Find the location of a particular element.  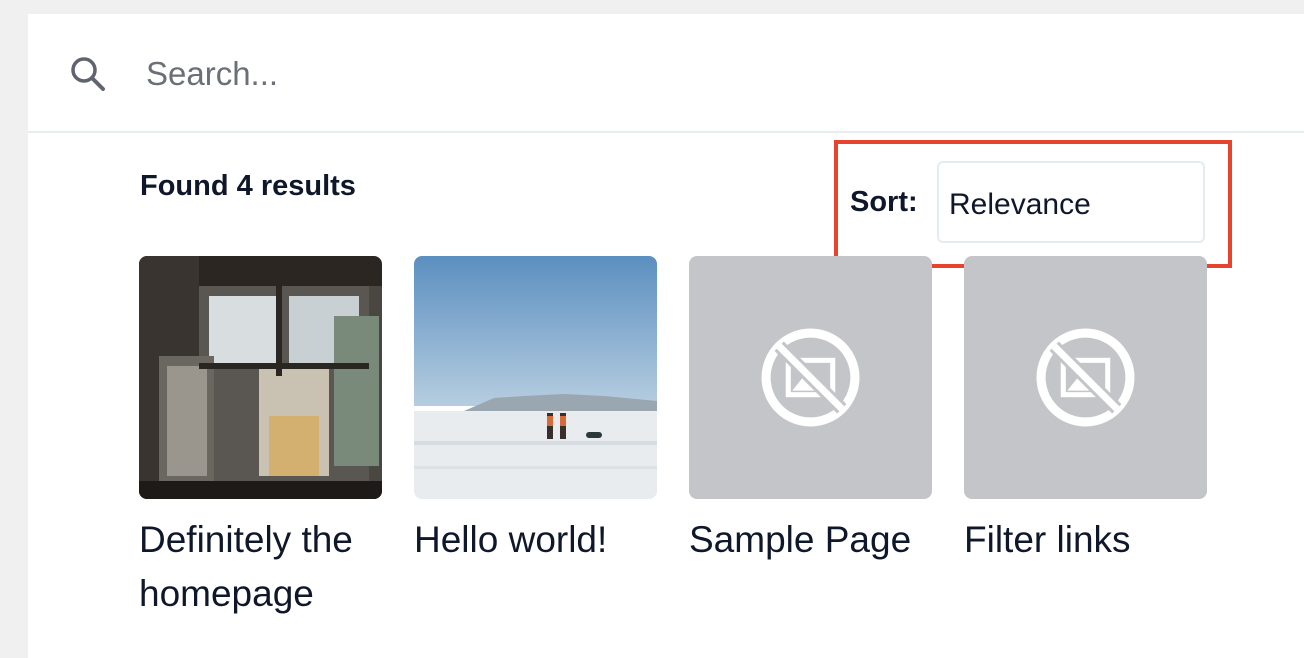

card-title: Sample Page is located at coordinates (811, 540).